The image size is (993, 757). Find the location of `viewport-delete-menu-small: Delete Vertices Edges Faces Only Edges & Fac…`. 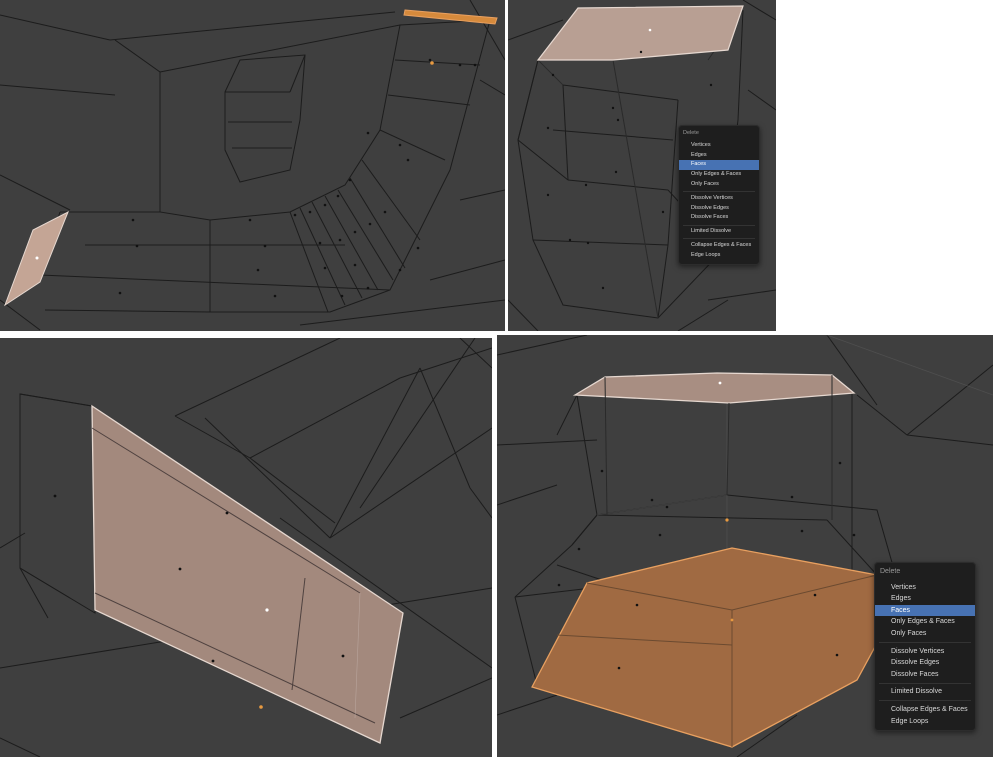

viewport-delete-menu-small: Delete Vertices Edges Faces Only Edges & Fac… is located at coordinates (642, 165).